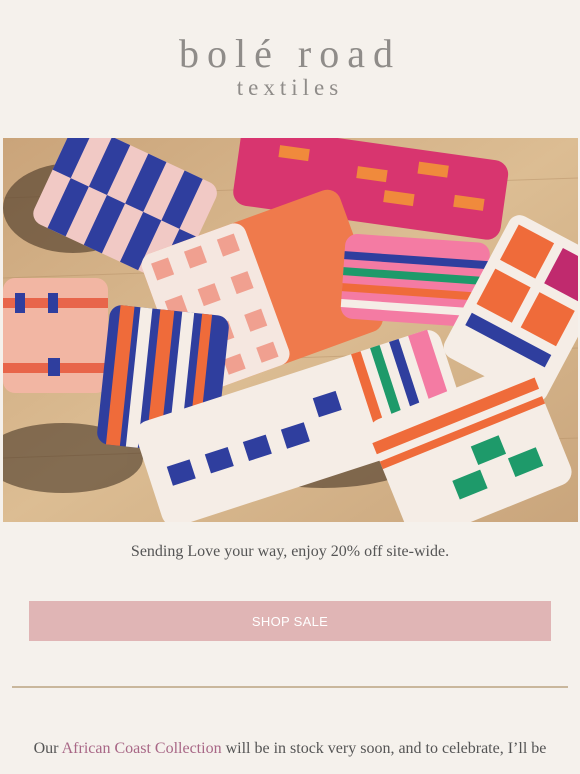  Describe the element at coordinates (142, 748) in the screenshot. I see `african-coast-collection-link: African Coast Collection` at that location.